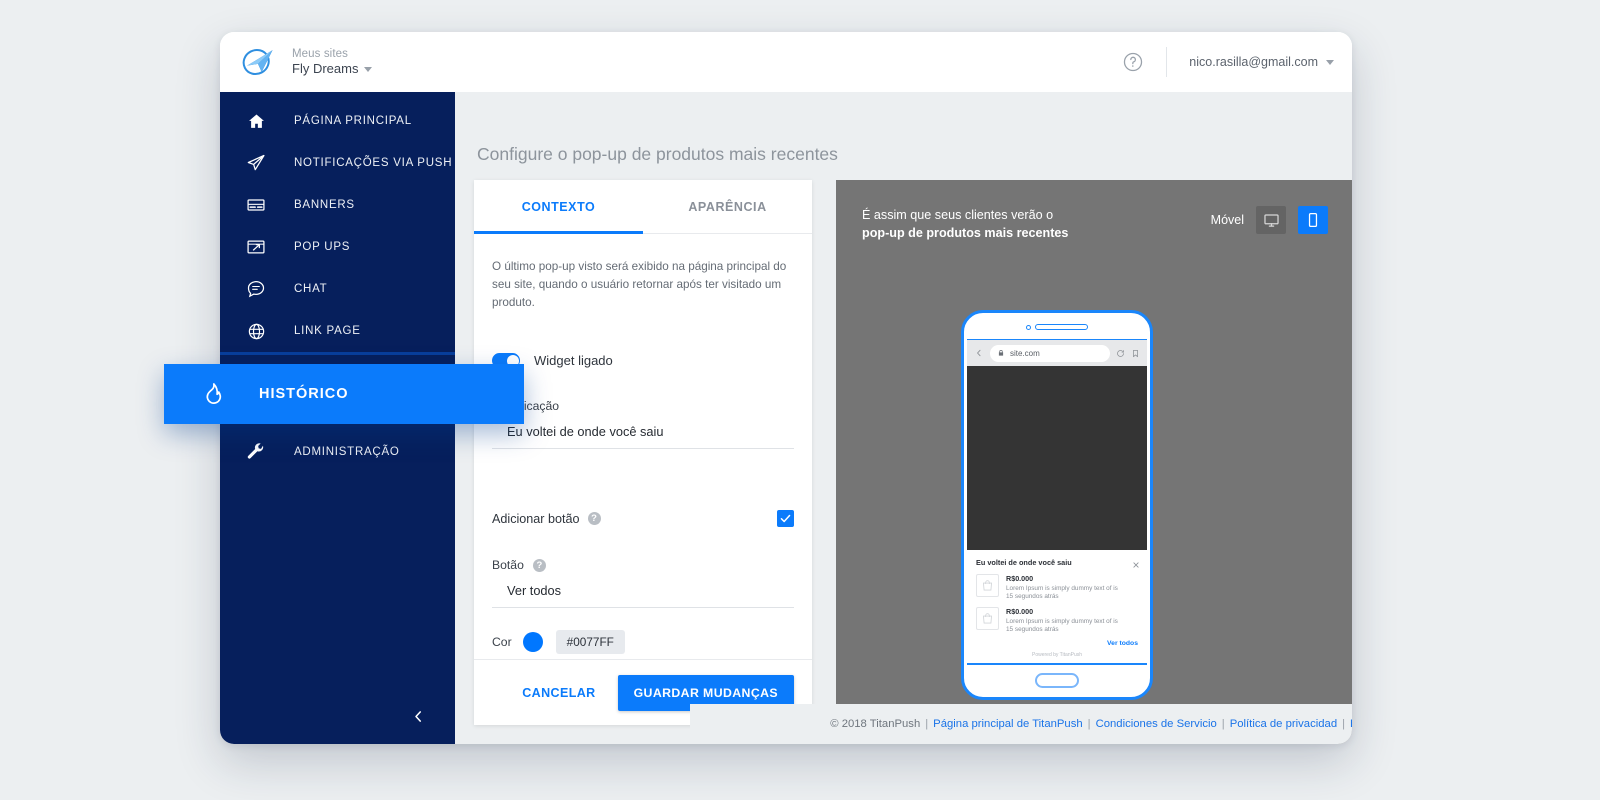 This screenshot has width=1600, height=800. Describe the element at coordinates (325, 69) in the screenshot. I see `site-name-text: Fly Dreams` at that location.